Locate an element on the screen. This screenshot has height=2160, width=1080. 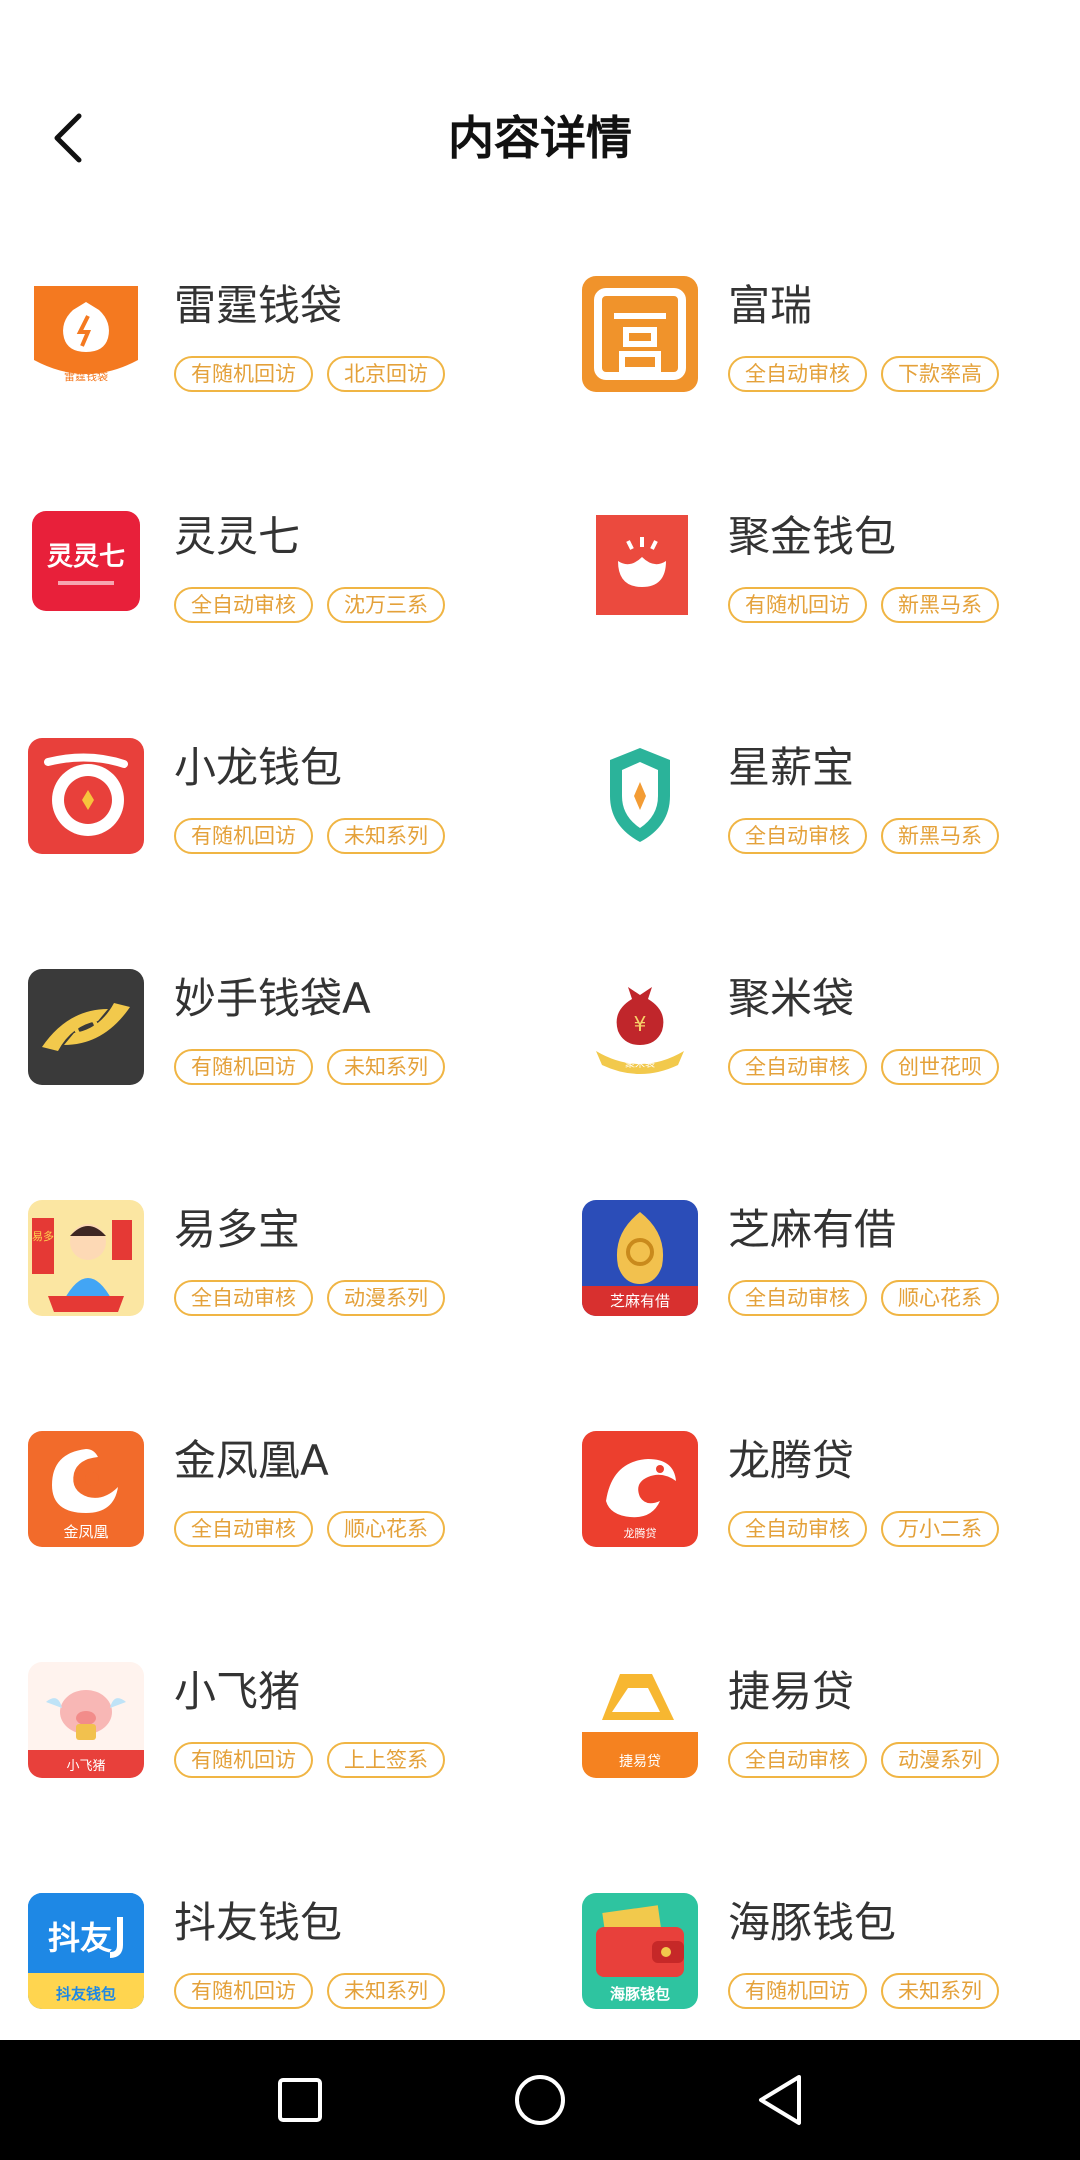
hand-coin-icon is located at coordinates (86, 1027).